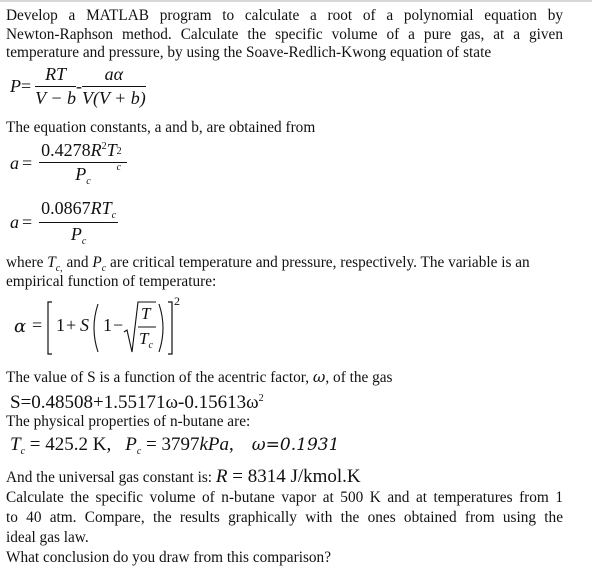 Image resolution: width=592 pixels, height=569 pixels. I want to click on Pc-value: = 3797, so click(170, 444).